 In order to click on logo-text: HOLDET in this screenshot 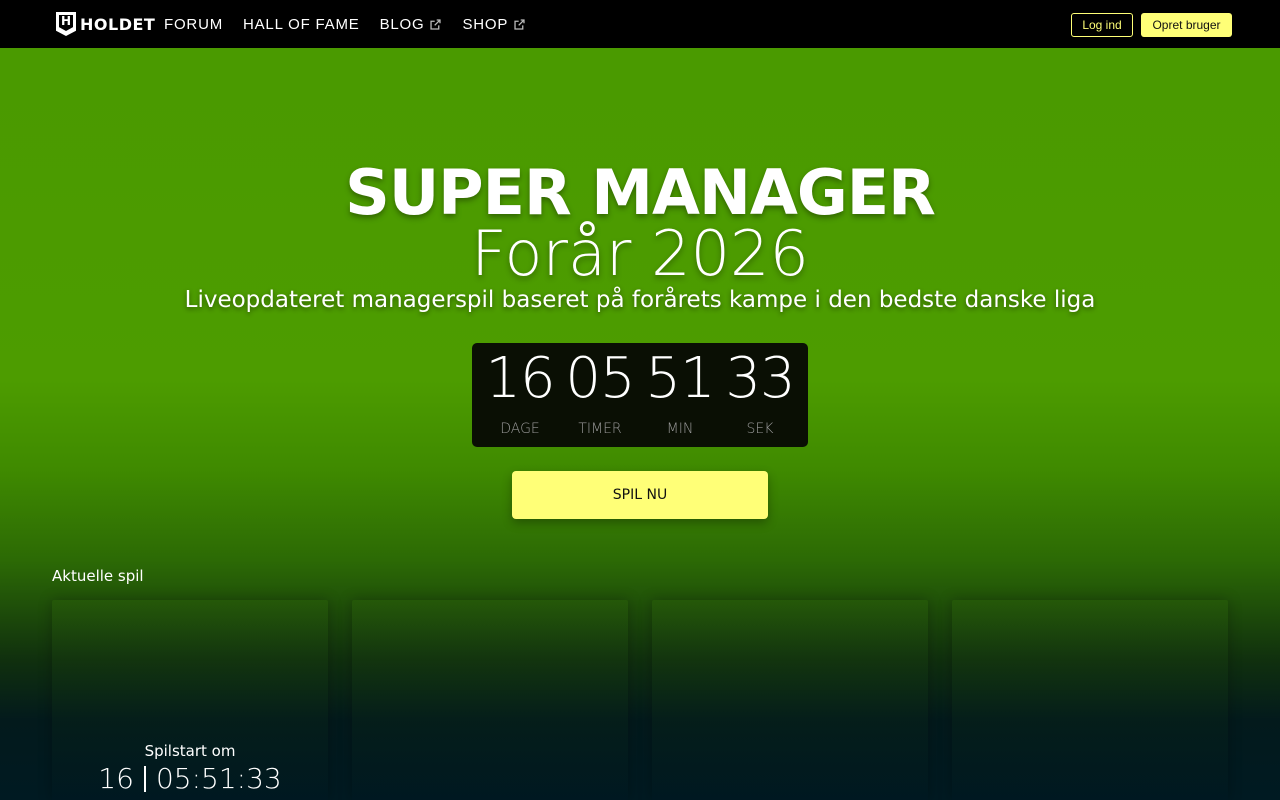, I will do `click(118, 24)`.